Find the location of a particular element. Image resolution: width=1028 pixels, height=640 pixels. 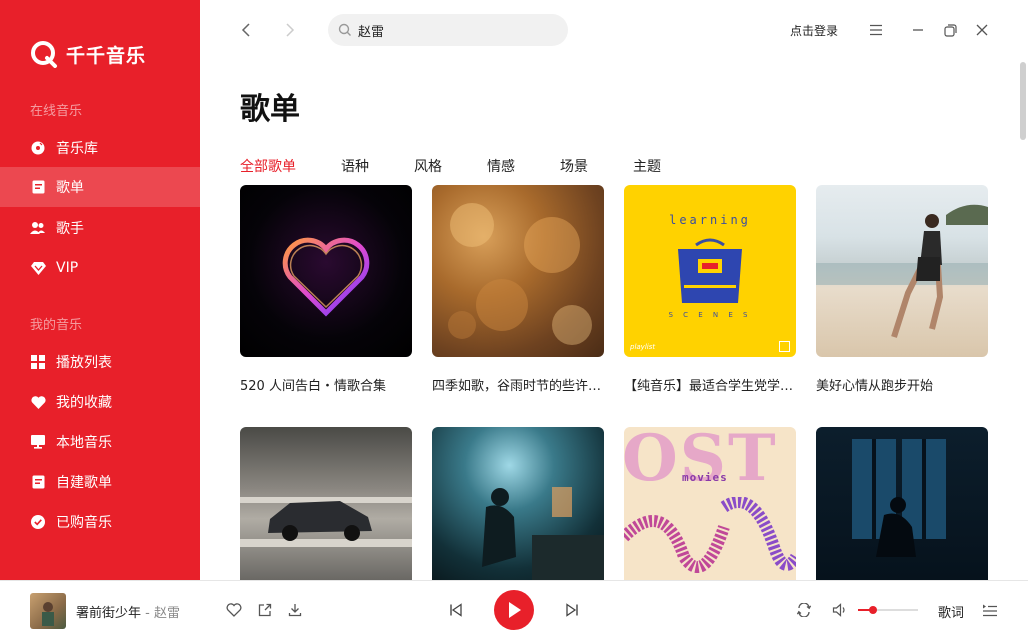

previous-track-button is located at coordinates (456, 610).